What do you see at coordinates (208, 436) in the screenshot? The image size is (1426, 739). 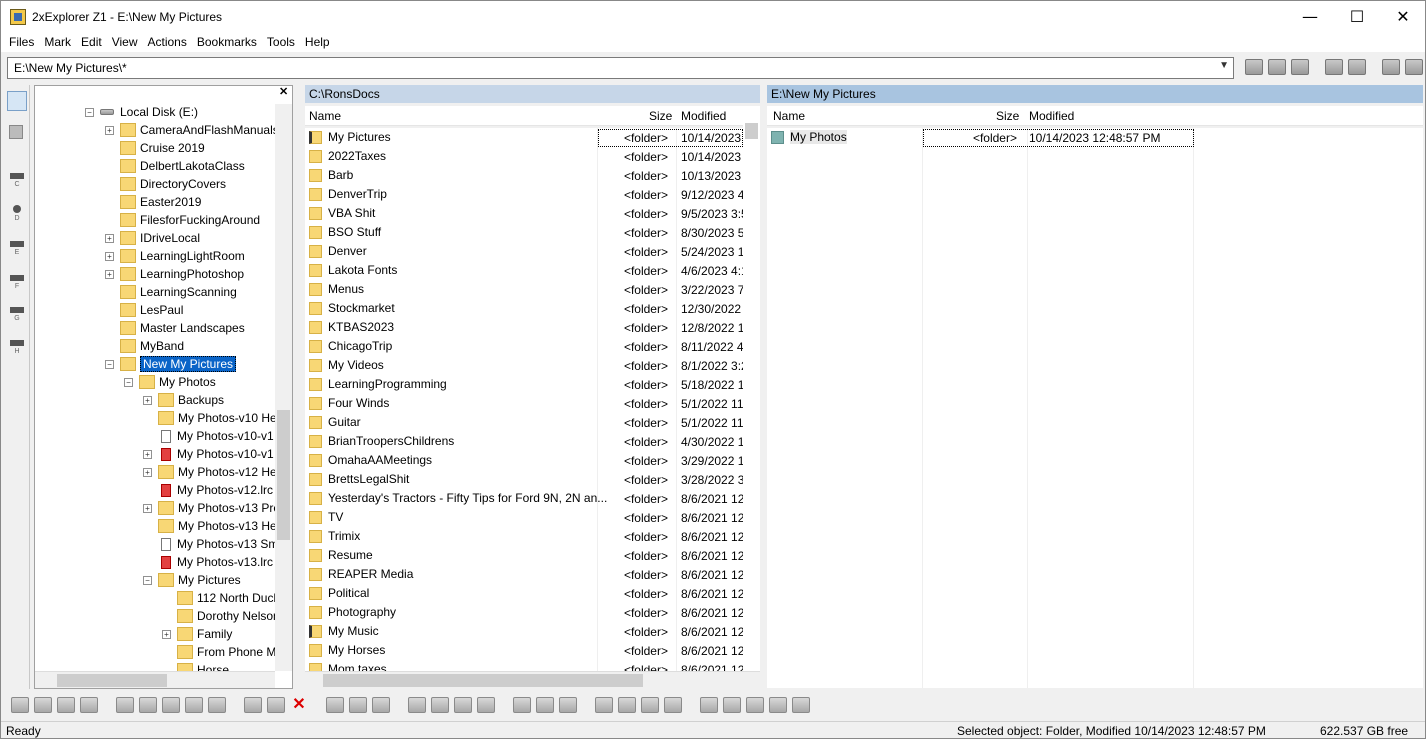 I see `tree-node: My Photos-v10-v1` at bounding box center [208, 436].